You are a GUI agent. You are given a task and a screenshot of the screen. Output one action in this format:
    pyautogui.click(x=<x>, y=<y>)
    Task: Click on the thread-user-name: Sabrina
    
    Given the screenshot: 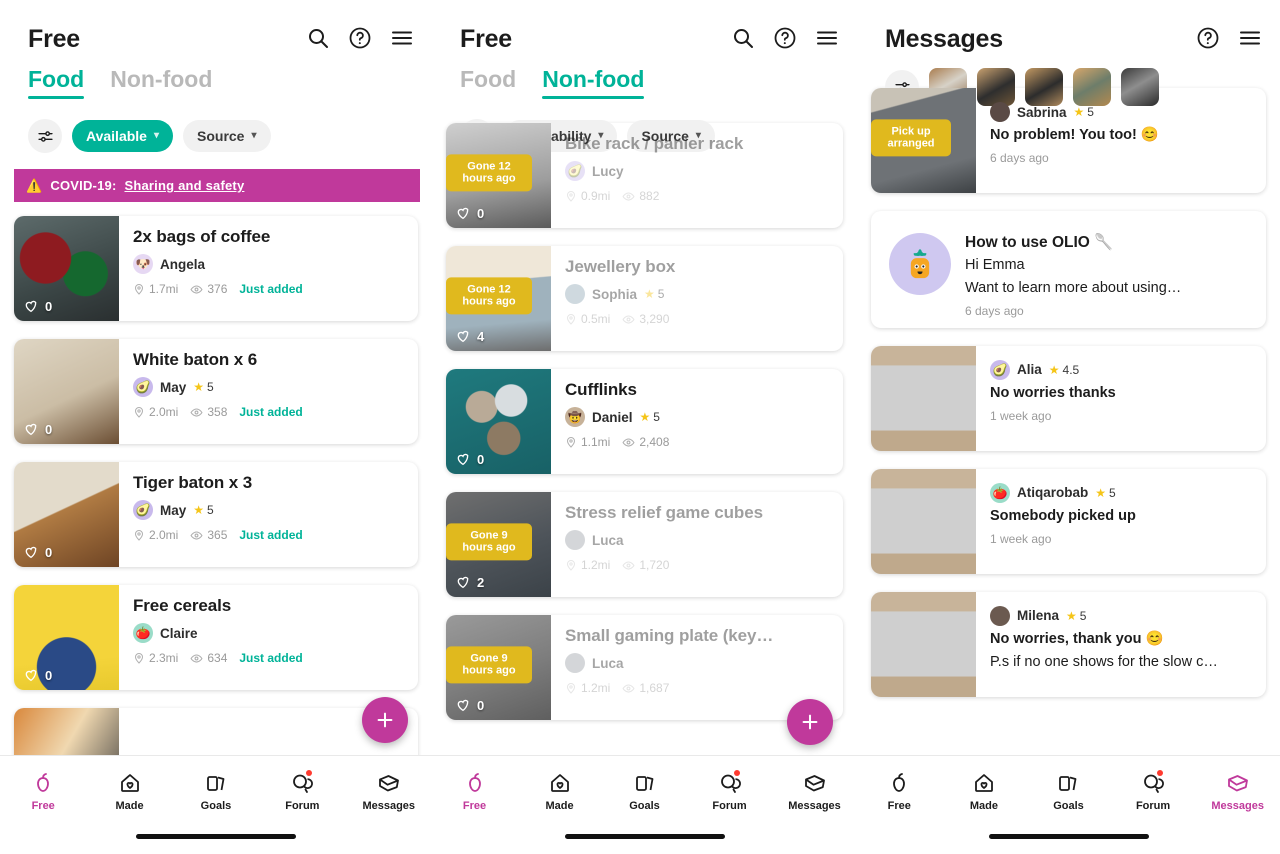 What is the action you would take?
    pyautogui.click(x=1042, y=112)
    